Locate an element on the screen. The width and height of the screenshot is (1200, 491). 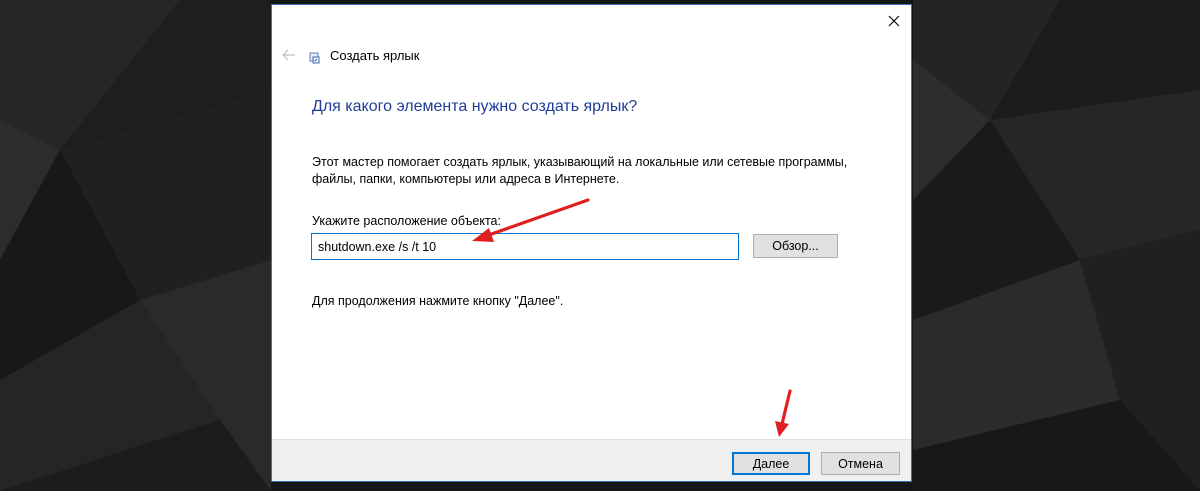
back-arrow-icon is located at coordinates (288, 55).